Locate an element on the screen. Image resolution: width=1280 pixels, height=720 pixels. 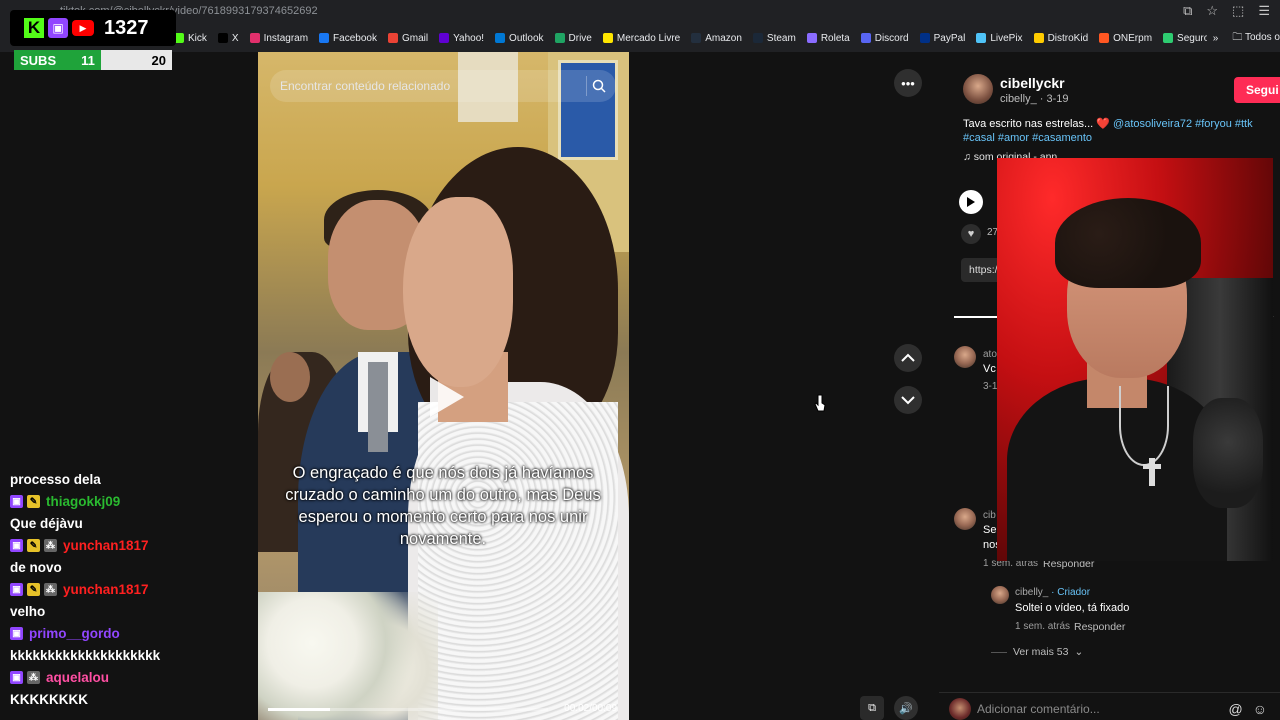
star-icon: ☆ is located at coordinates (1212, 11).